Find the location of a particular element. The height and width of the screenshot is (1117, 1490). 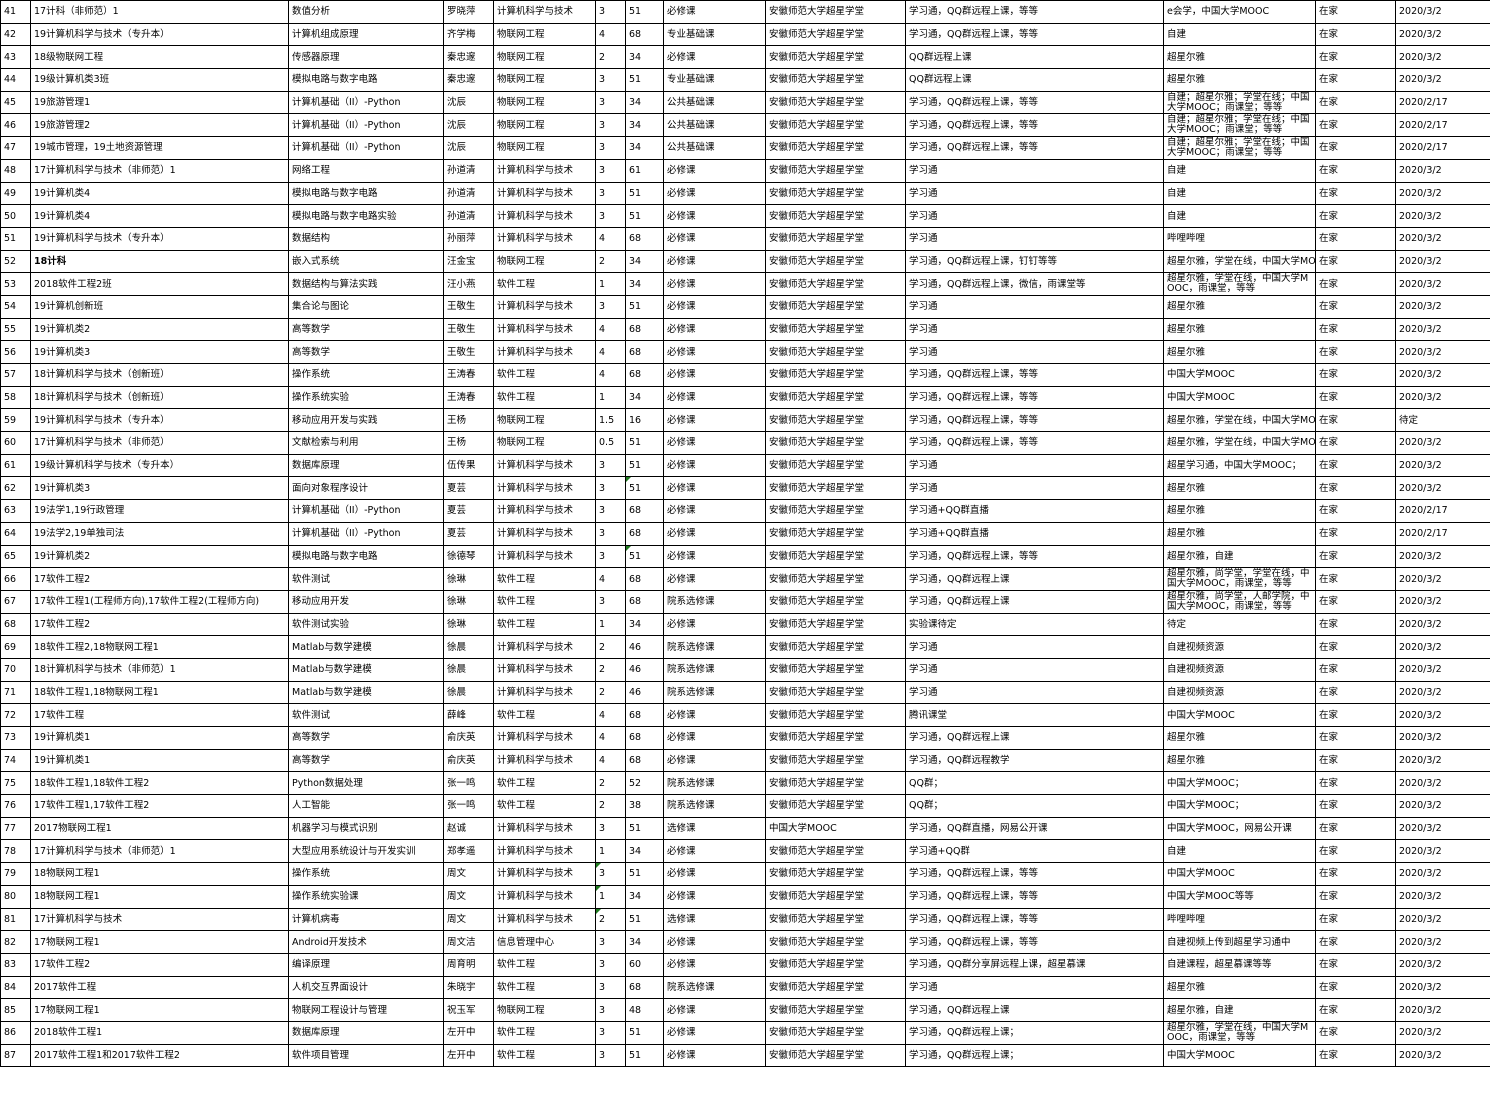

course-cell: Android开发技术 is located at coordinates (366, 942).